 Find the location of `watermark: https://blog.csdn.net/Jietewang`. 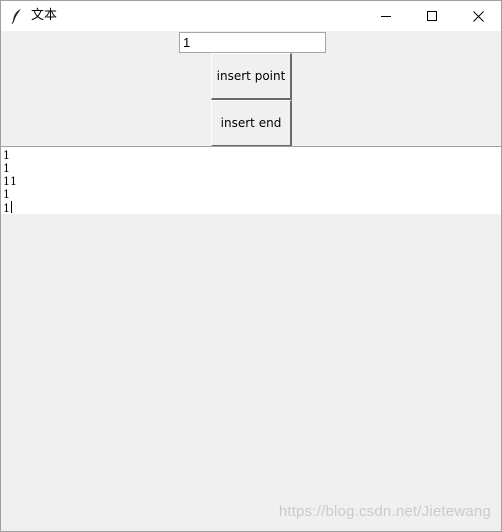

watermark: https://blog.csdn.net/Jietewang is located at coordinates (384, 511).